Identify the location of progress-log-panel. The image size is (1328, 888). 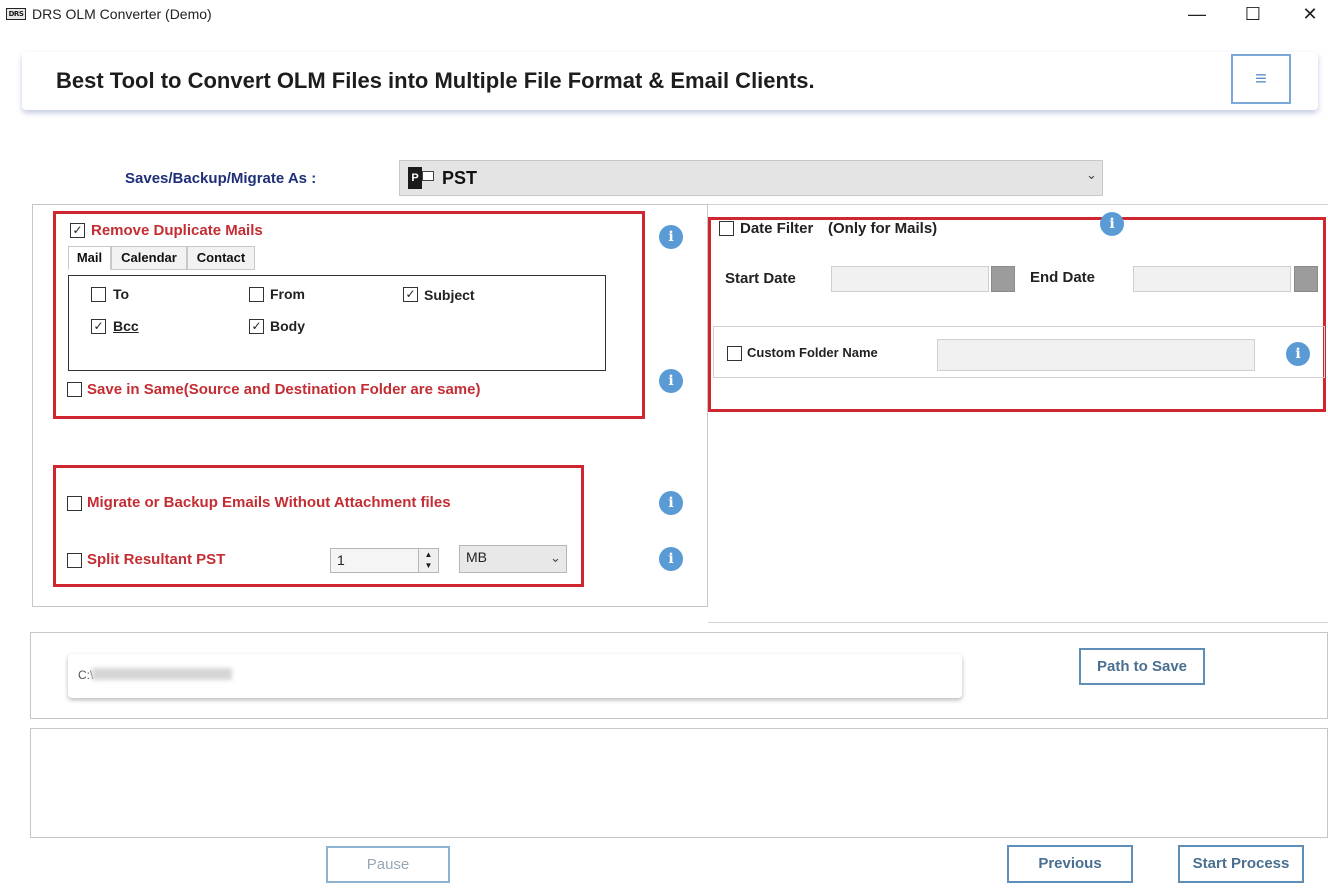
(679, 783).